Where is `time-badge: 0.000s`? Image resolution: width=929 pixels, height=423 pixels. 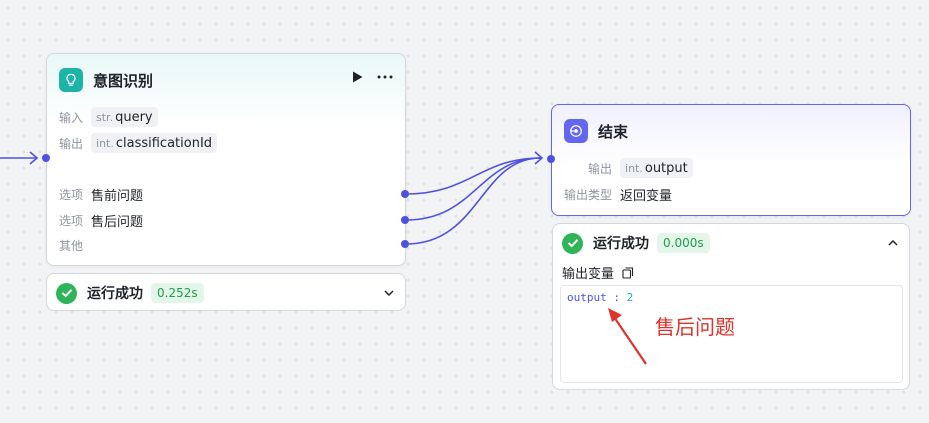 time-badge: 0.000s is located at coordinates (683, 243).